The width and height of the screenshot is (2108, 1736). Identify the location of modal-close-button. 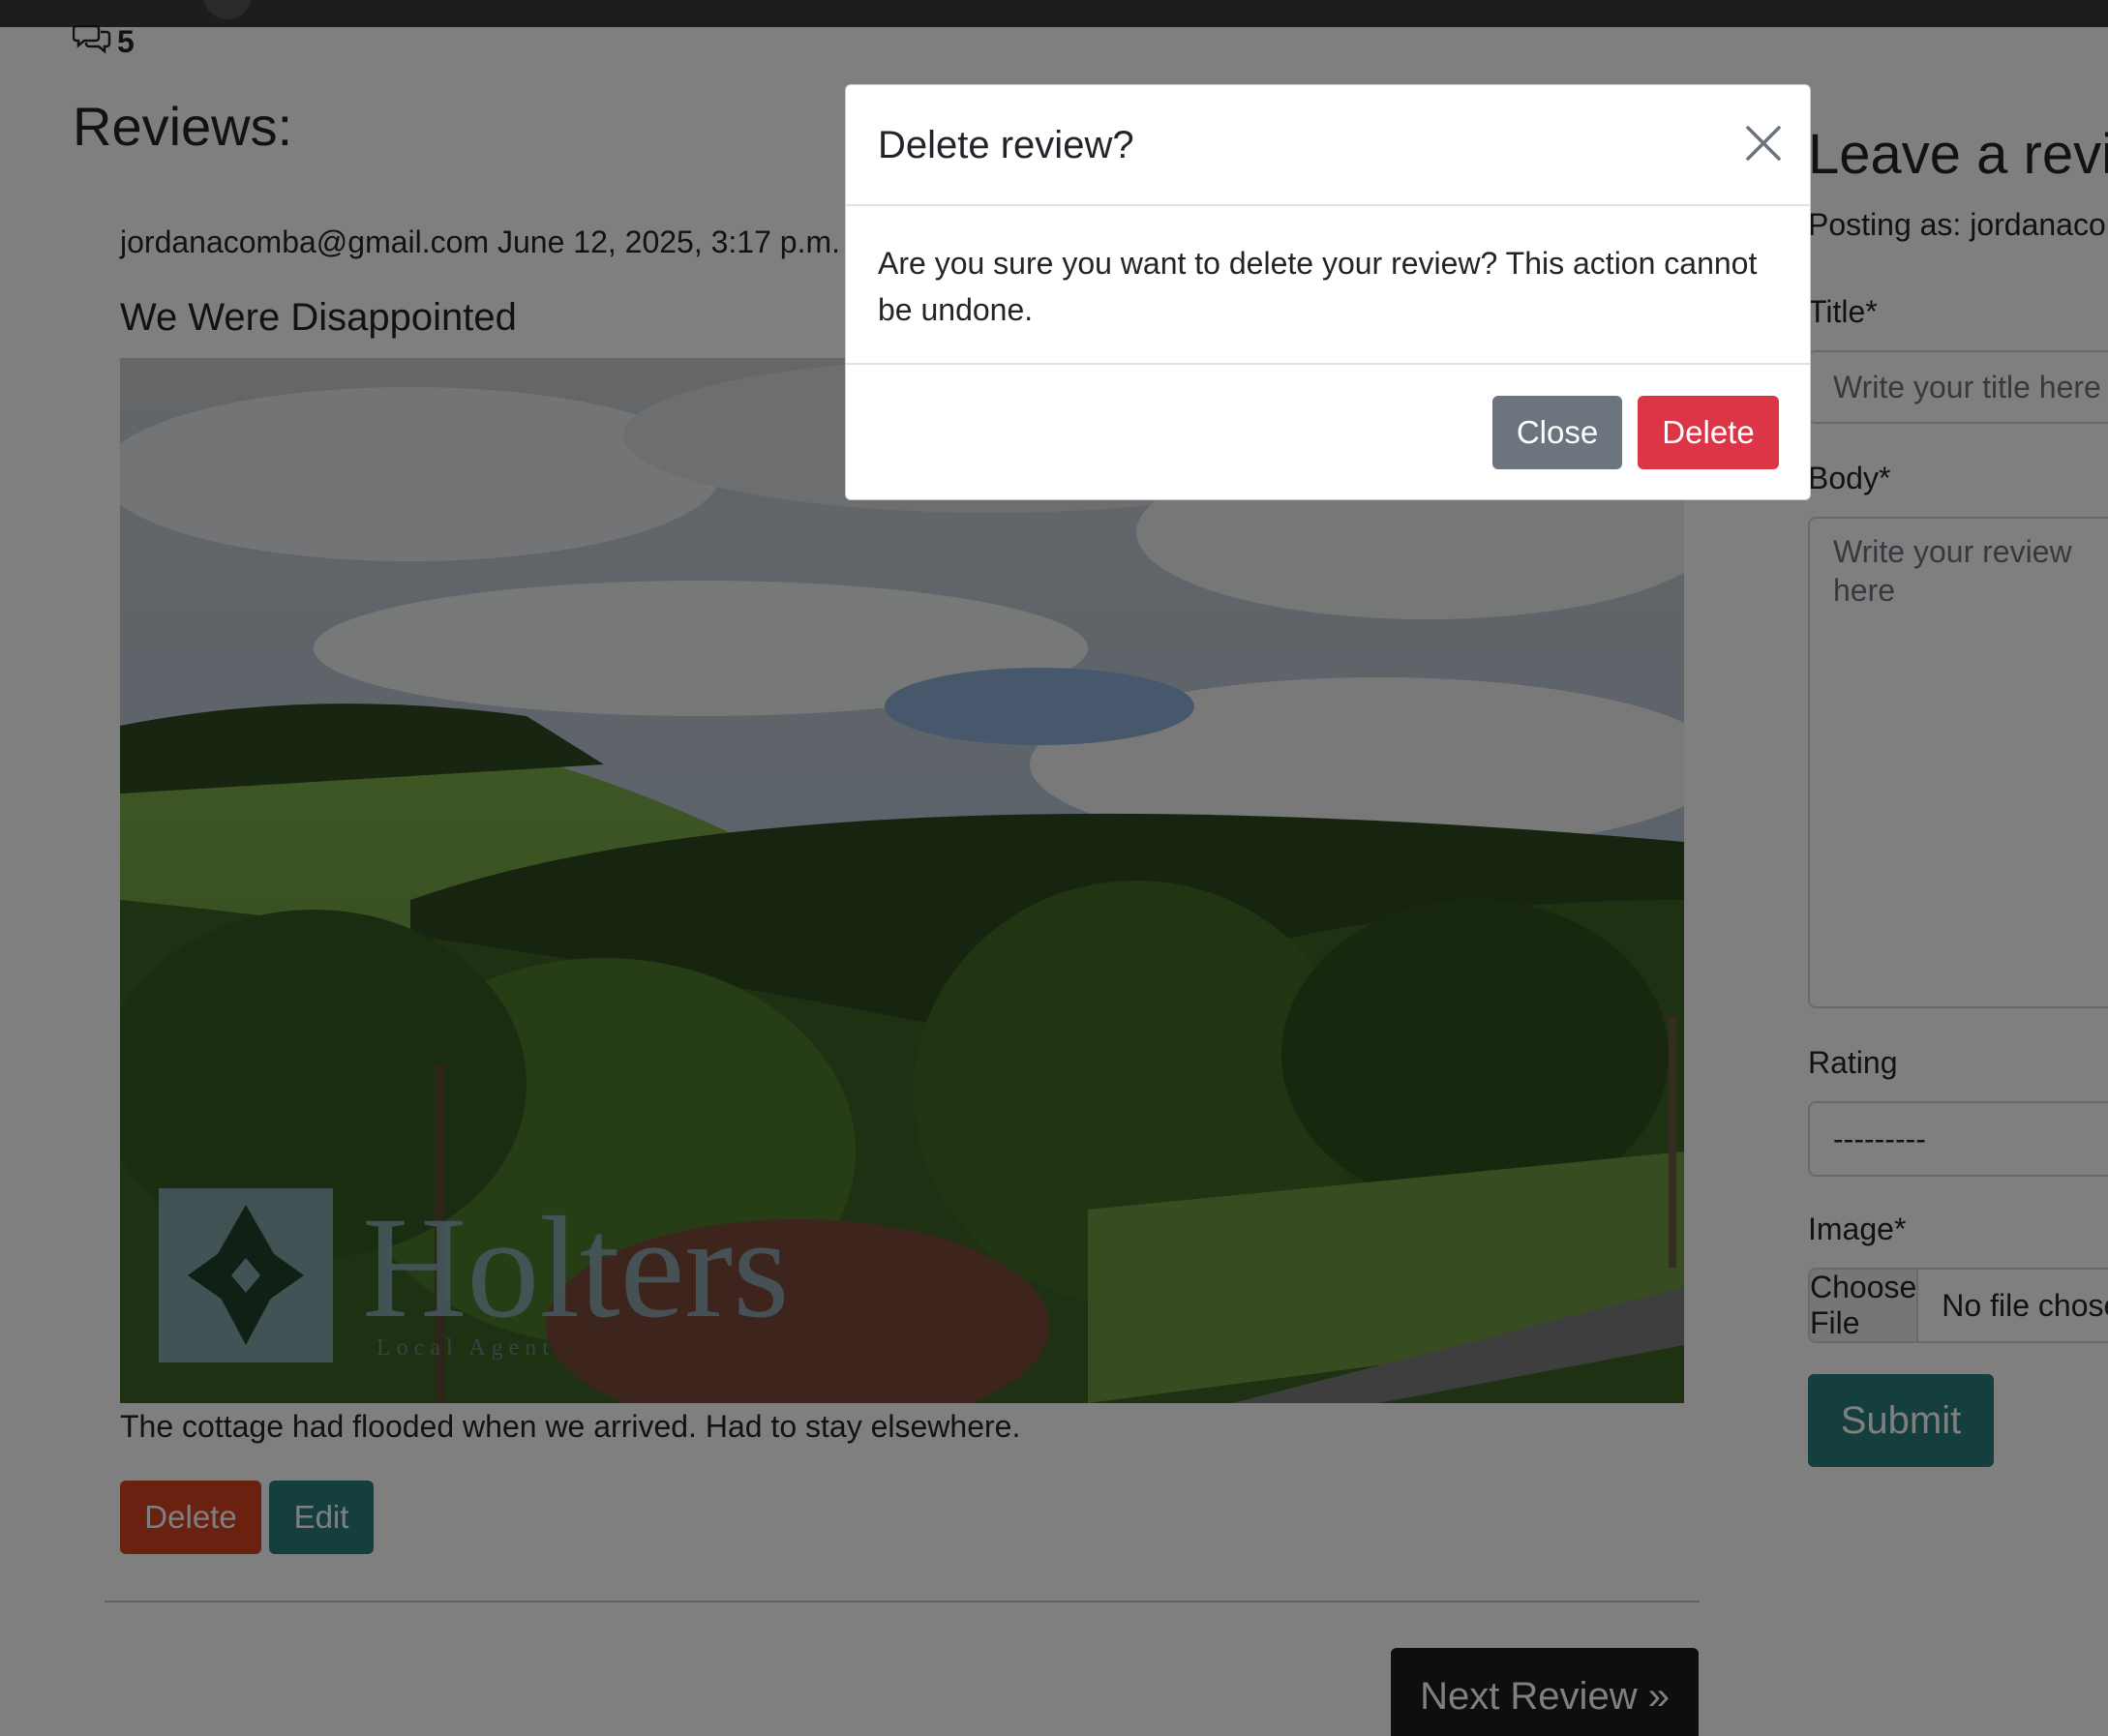
(1763, 143).